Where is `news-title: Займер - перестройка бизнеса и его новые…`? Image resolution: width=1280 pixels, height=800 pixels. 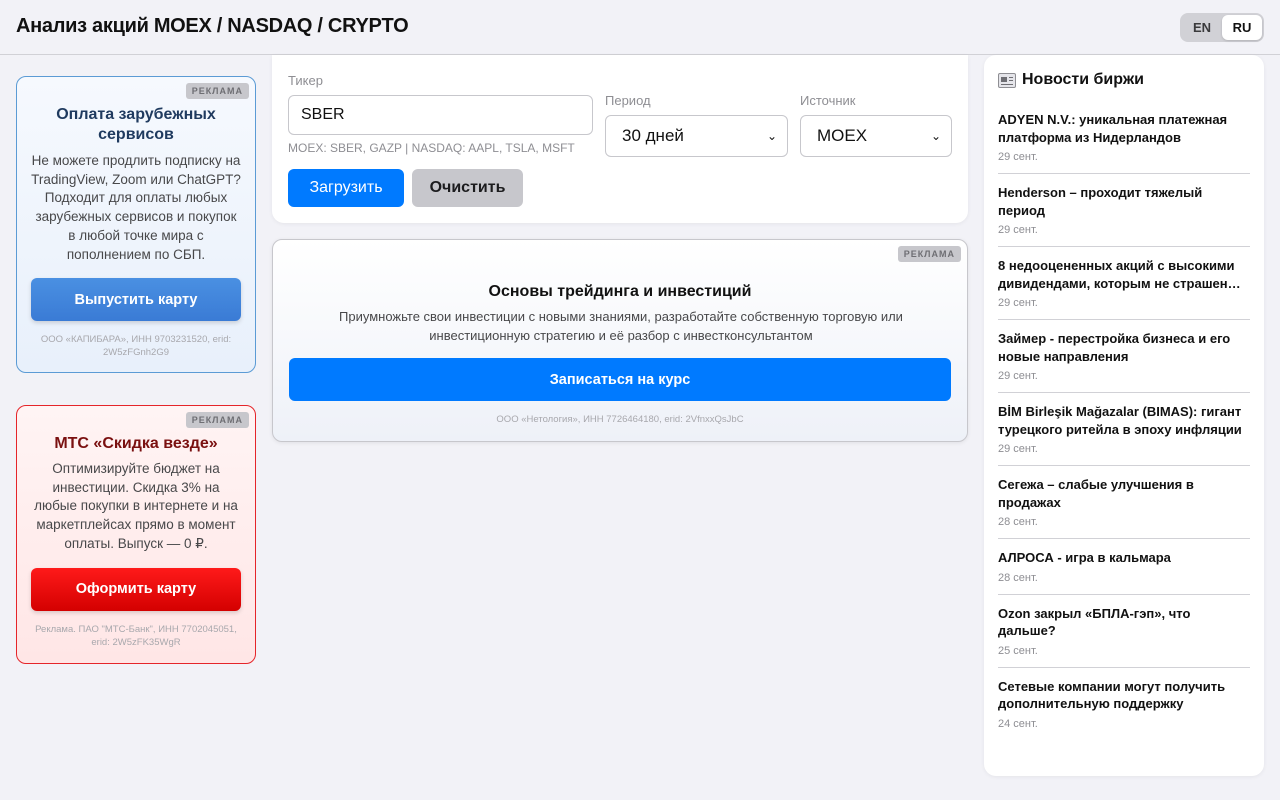 news-title: Займер - перестройка бизнеса и его новые… is located at coordinates (1124, 347).